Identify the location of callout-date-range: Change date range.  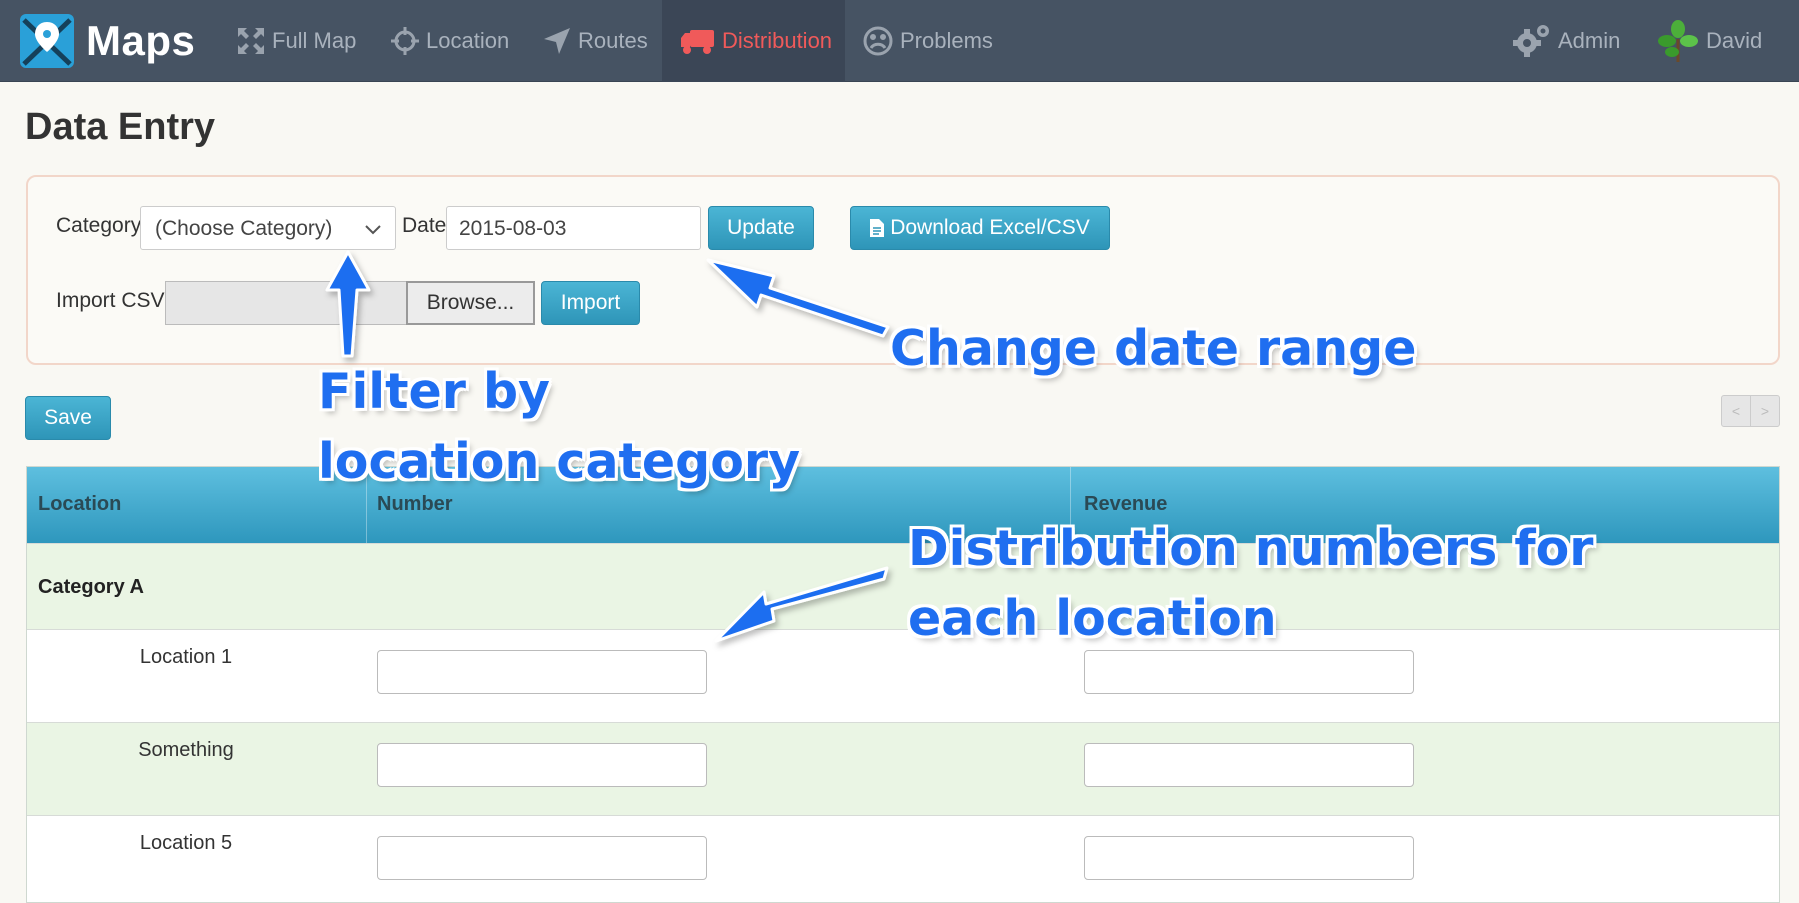
(1153, 349).